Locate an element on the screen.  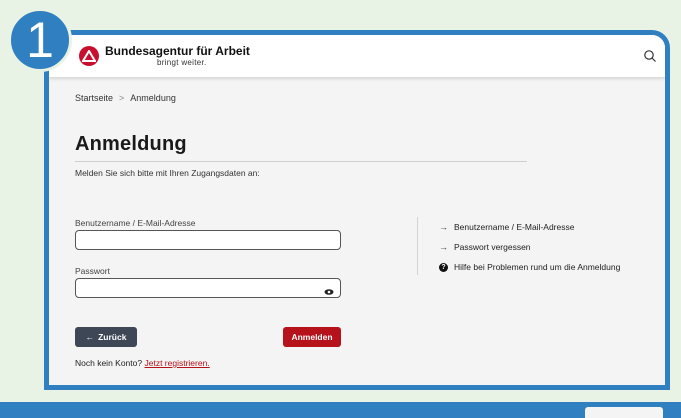
breadcrumb-current: Anmeldung is located at coordinates (153, 98).